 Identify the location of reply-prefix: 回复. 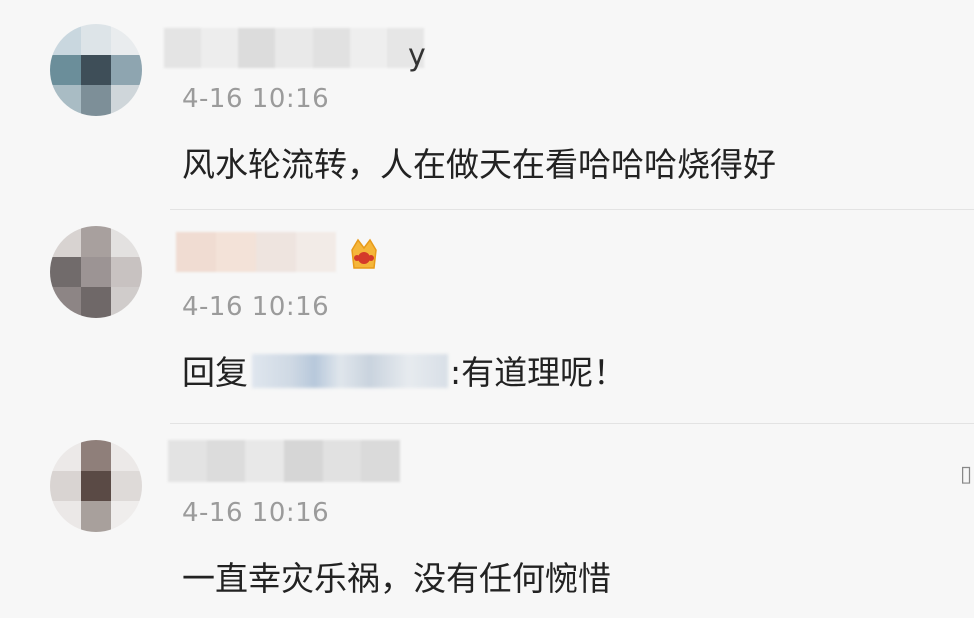
(215, 372).